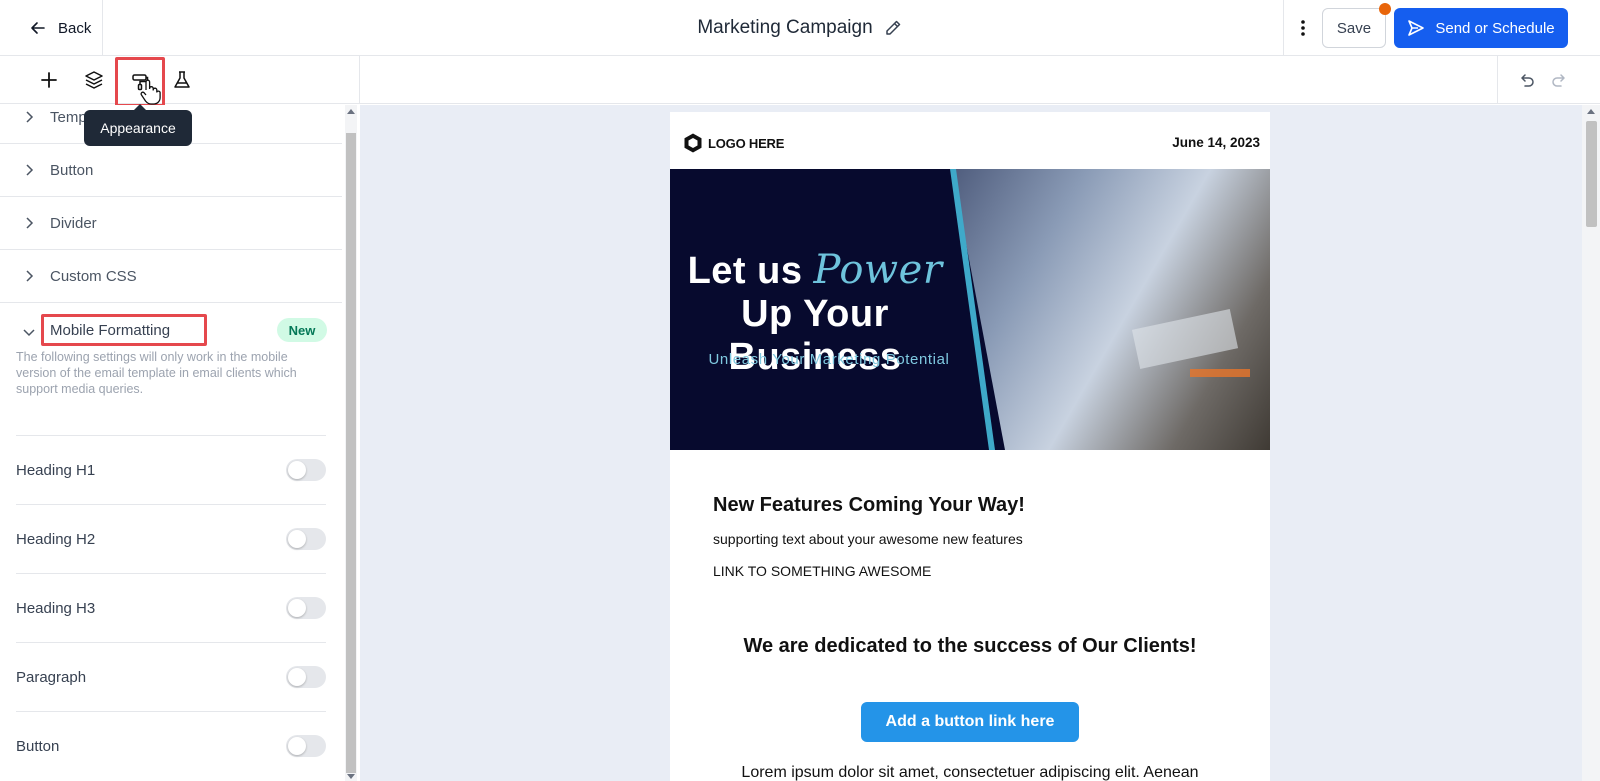  What do you see at coordinates (1495, 28) in the screenshot?
I see `send-label: Send or Schedule` at bounding box center [1495, 28].